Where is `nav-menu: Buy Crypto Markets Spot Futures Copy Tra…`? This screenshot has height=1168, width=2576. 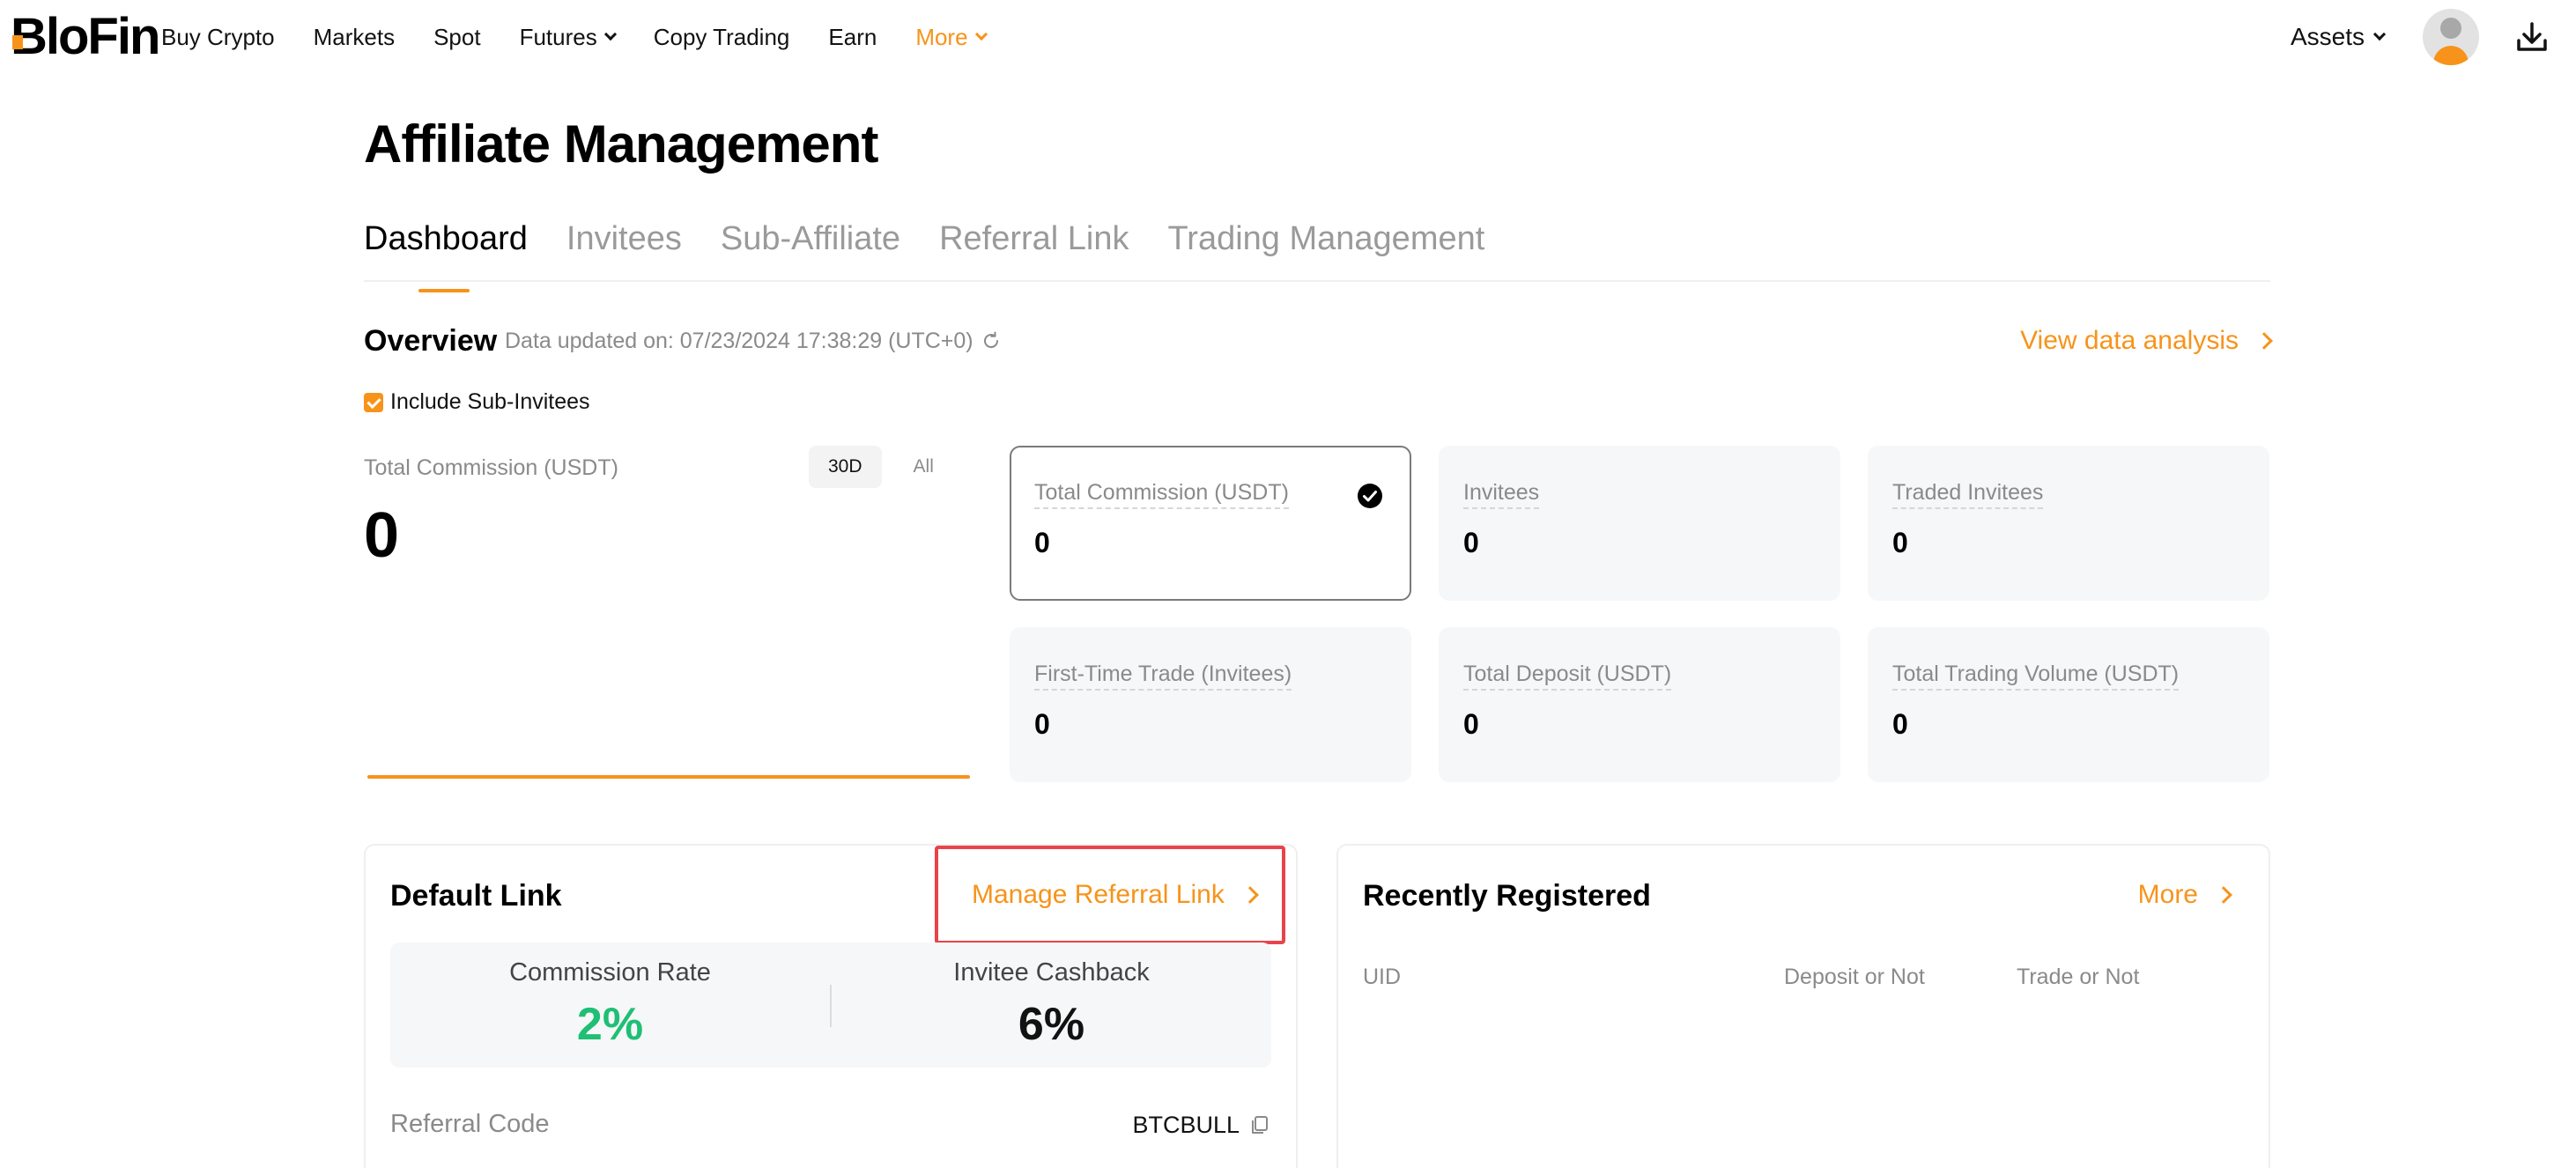 nav-menu: Buy Crypto Markets Spot Futures Copy Tra… is located at coordinates (575, 37).